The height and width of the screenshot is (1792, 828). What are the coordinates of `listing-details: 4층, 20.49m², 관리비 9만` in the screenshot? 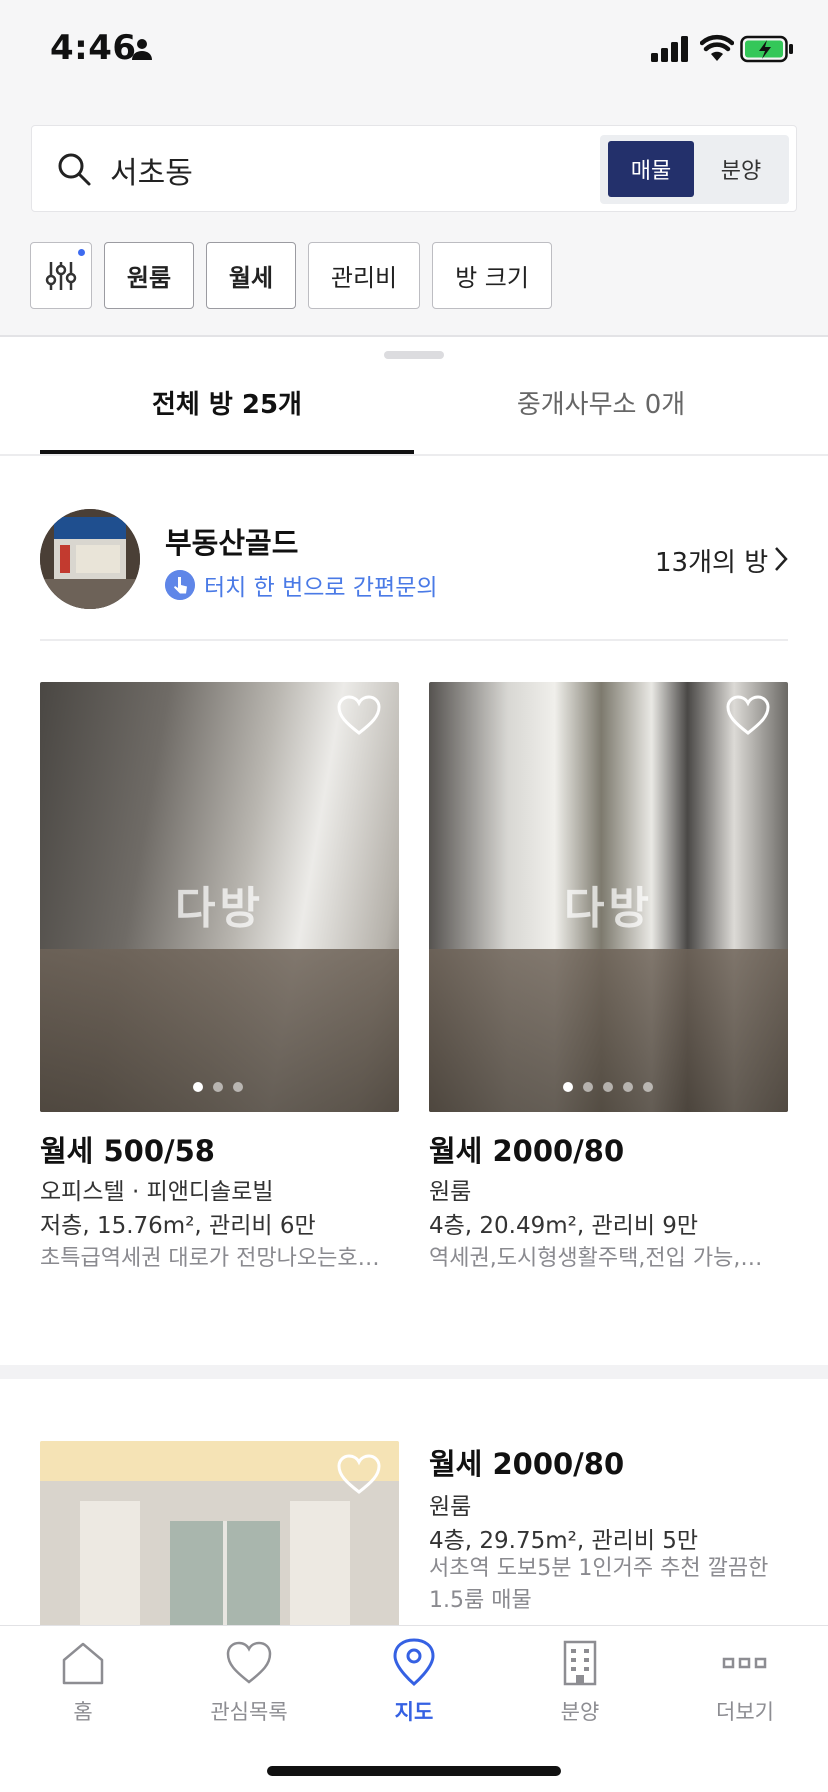 It's located at (564, 1226).